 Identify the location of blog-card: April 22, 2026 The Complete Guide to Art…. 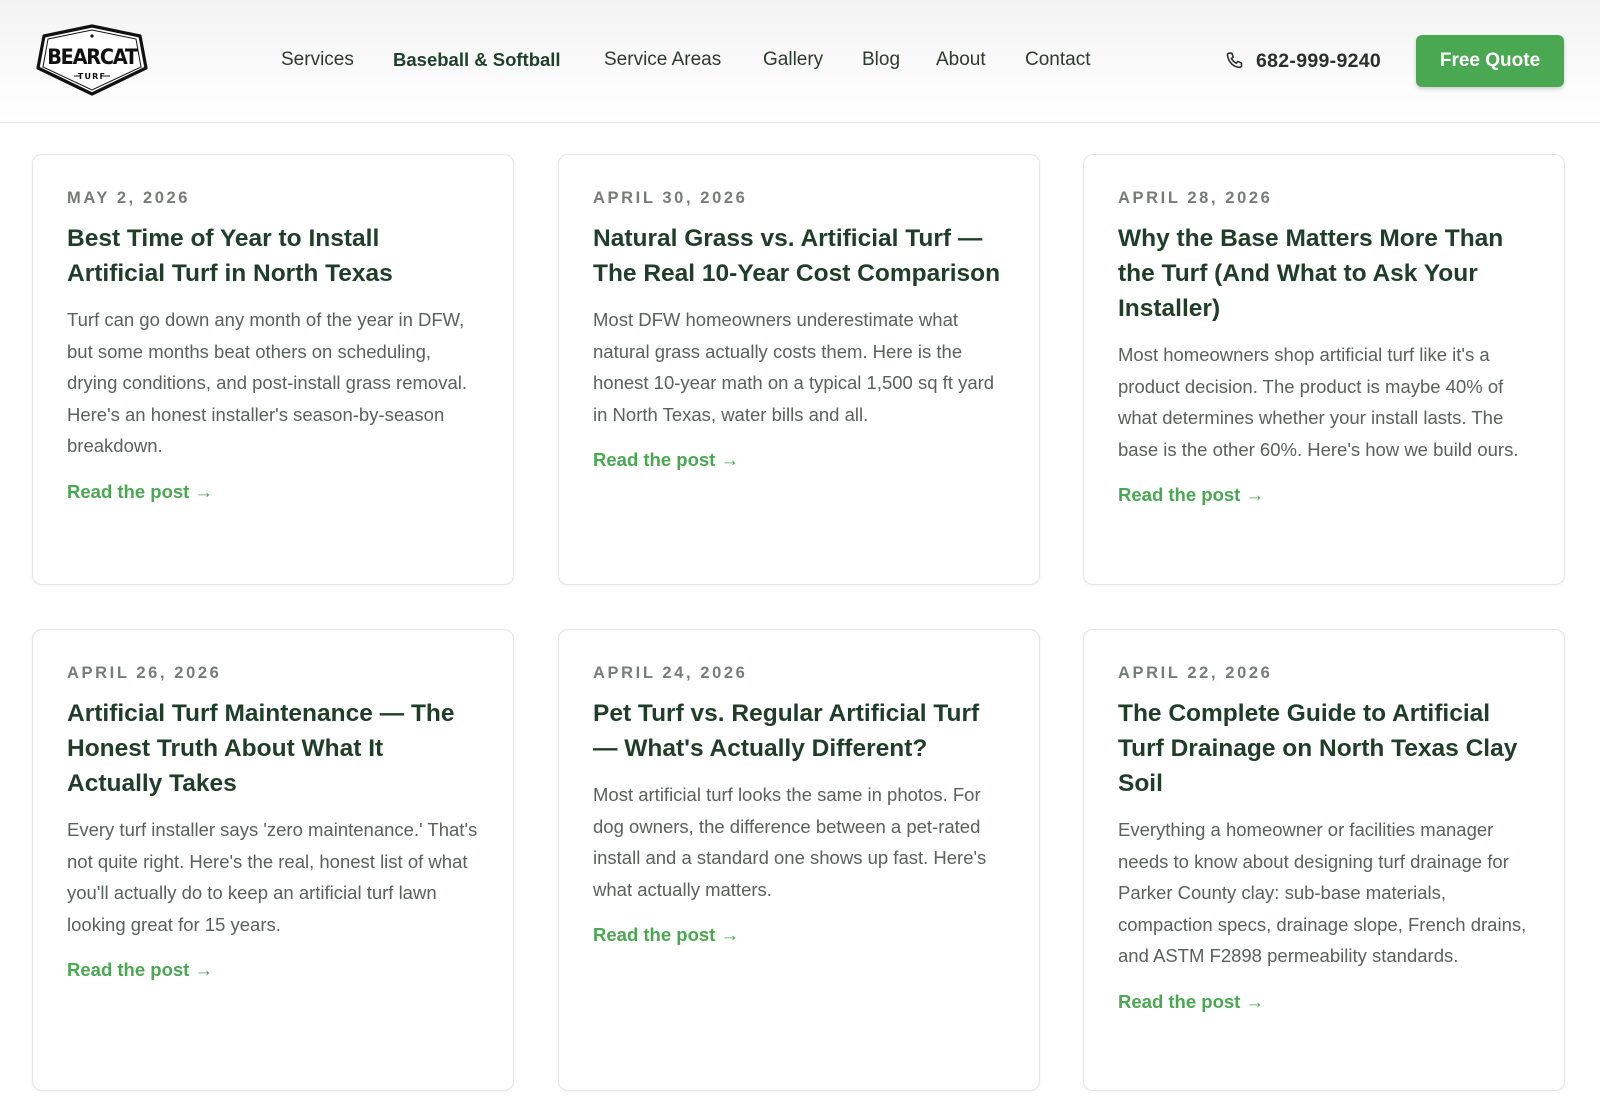
(1324, 860).